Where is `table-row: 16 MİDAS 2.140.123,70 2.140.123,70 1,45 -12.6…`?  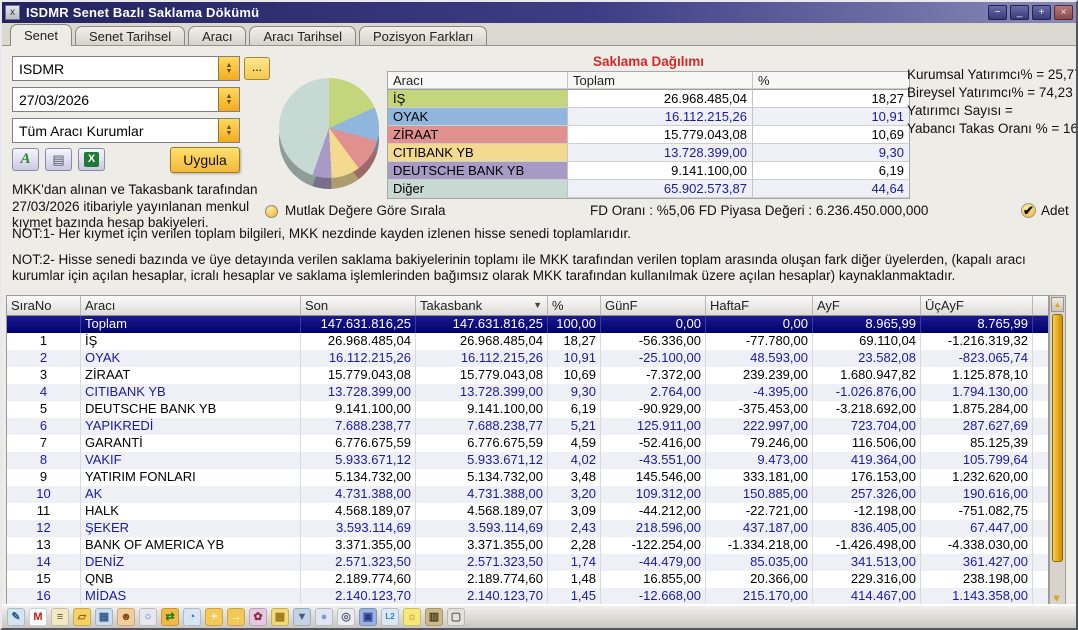 table-row: 16 MİDAS 2.140.123,70 2.140.123,70 1,45 -12.6… is located at coordinates (527, 596).